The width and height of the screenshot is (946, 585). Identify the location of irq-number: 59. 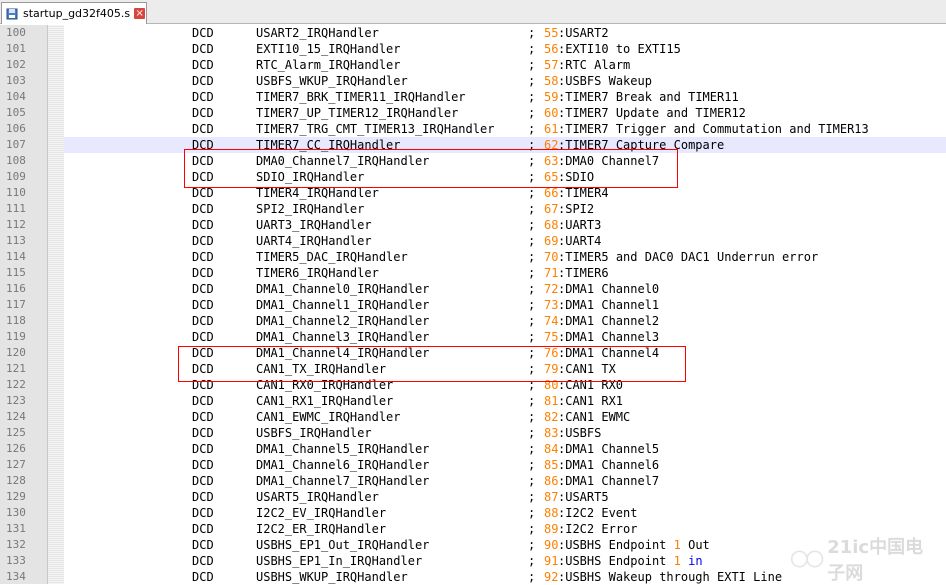
(551, 97).